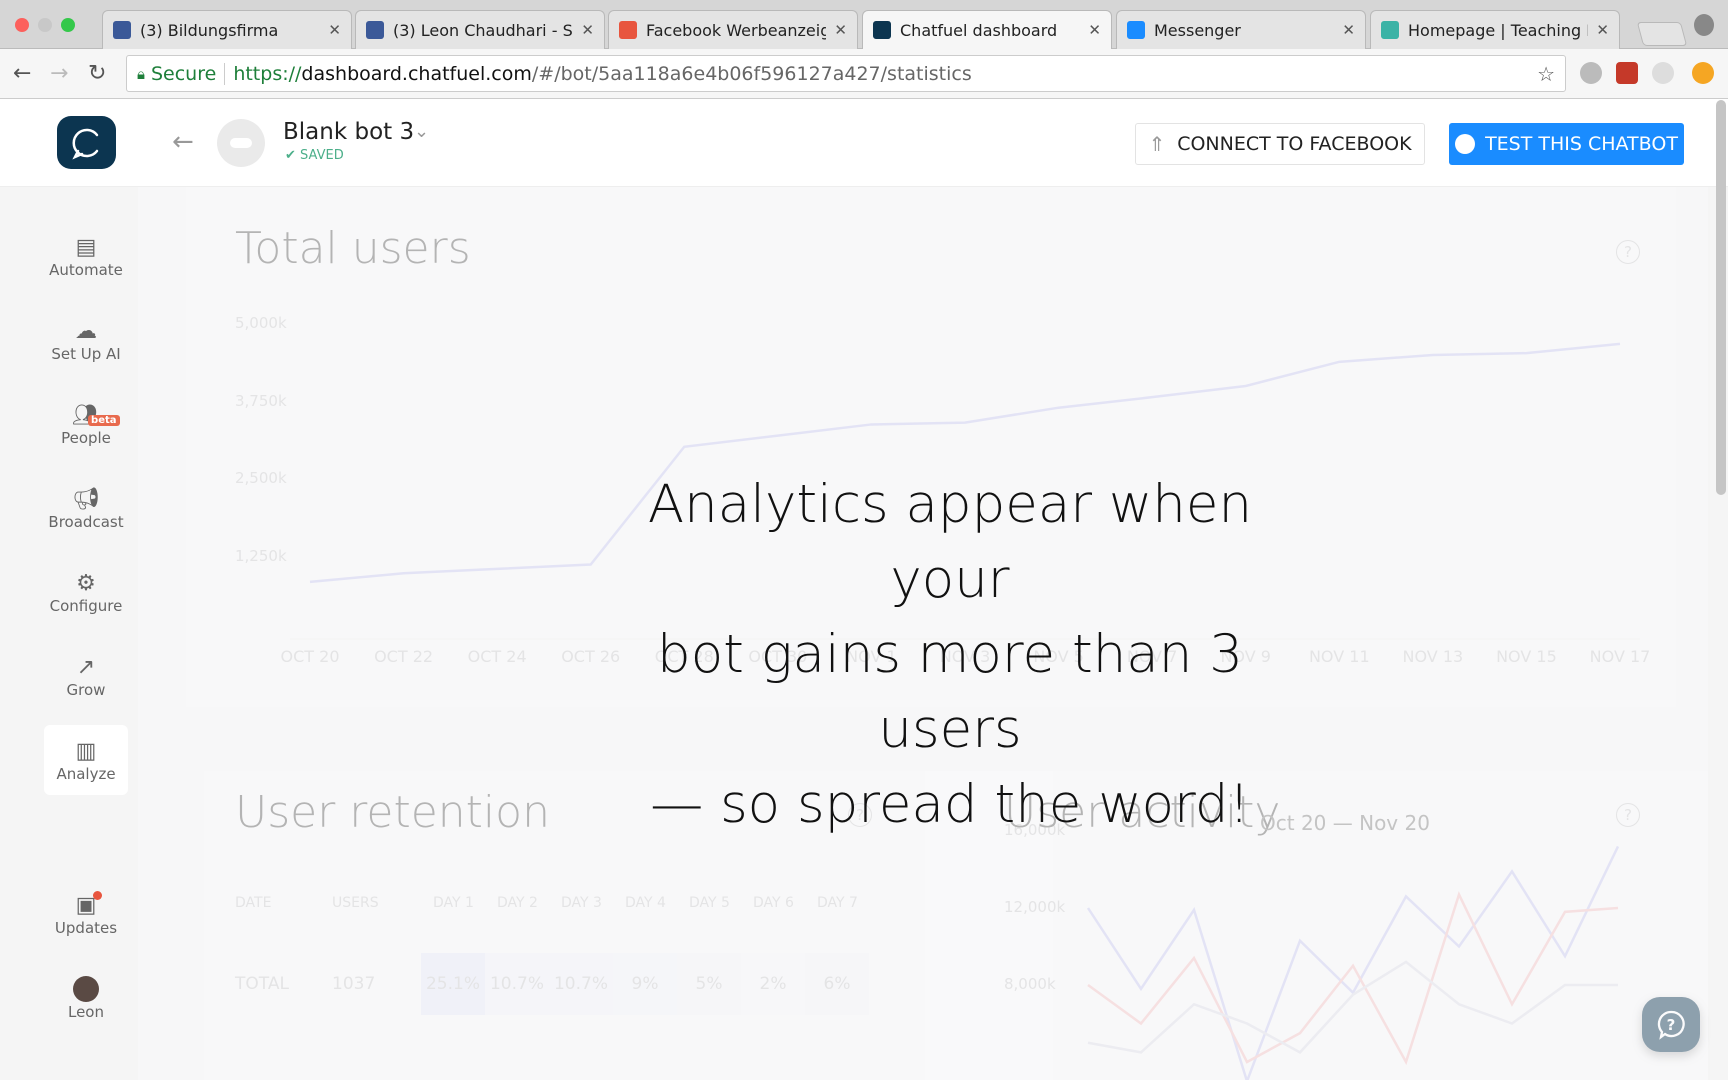  Describe the element at coordinates (86, 247) in the screenshot. I see `blocks-icon: ▤` at that location.